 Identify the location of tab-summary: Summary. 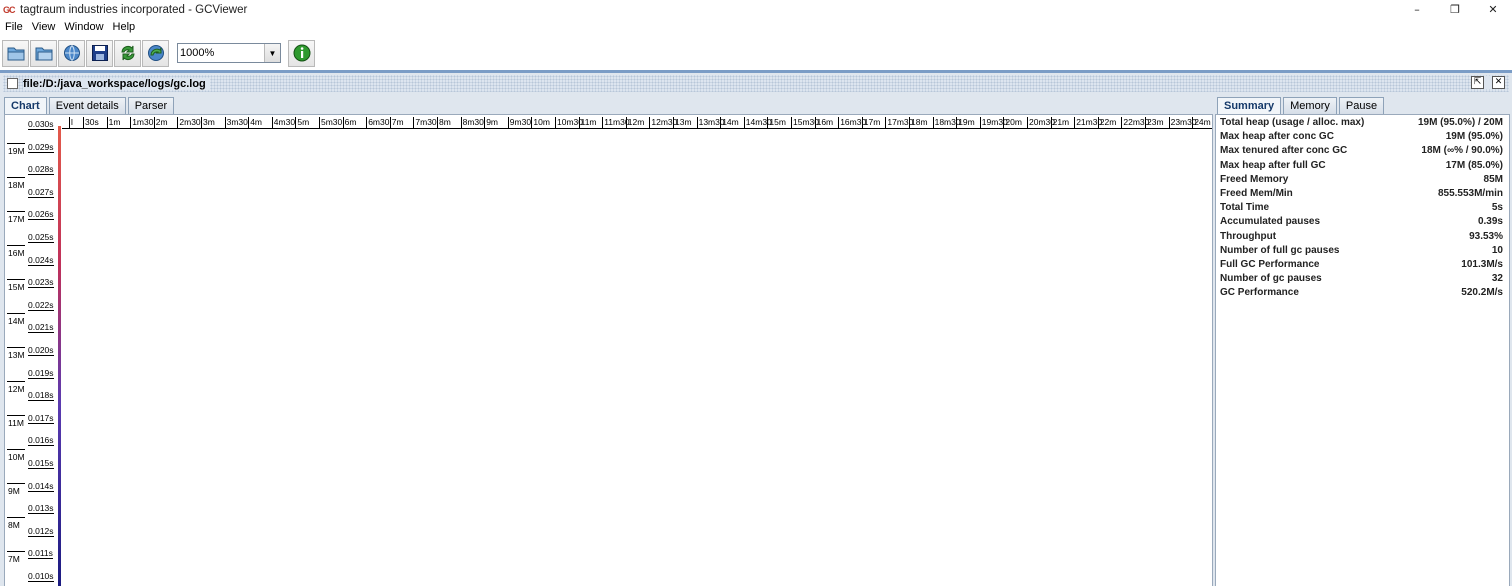
(1249, 106).